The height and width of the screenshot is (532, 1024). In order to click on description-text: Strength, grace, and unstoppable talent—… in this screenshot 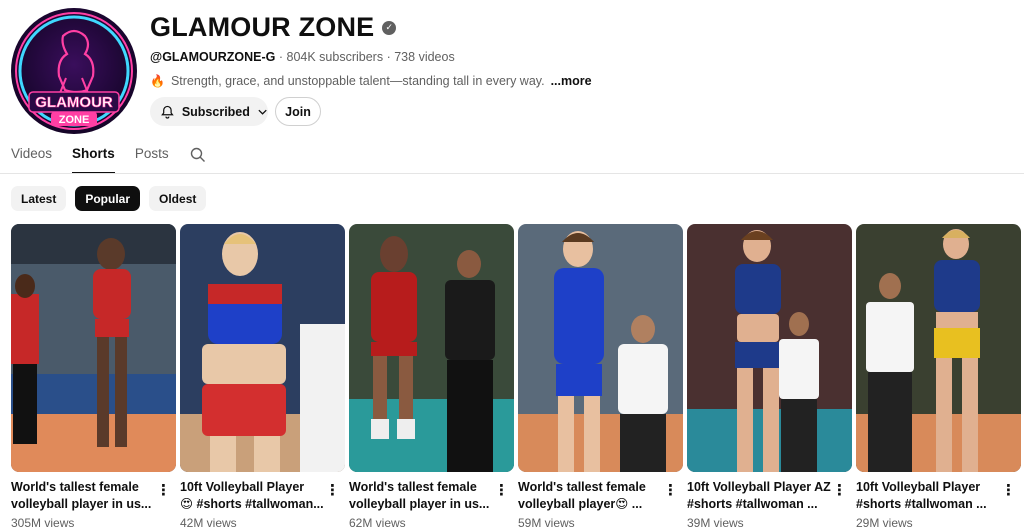, I will do `click(357, 81)`.